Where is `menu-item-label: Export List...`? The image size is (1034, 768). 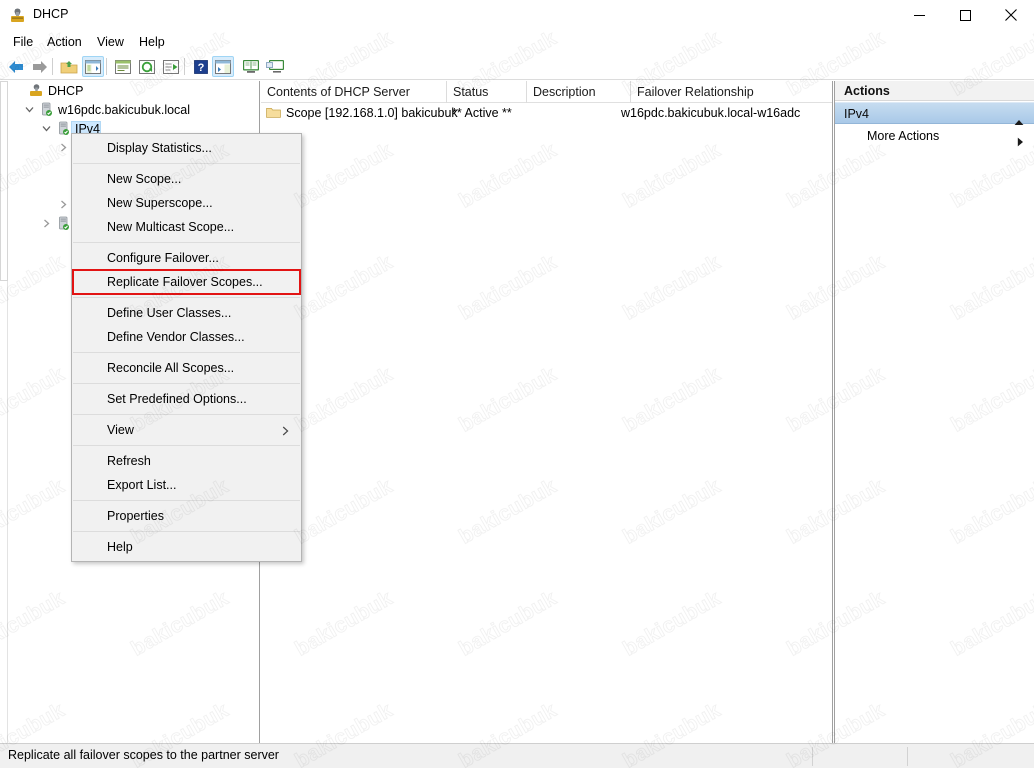 menu-item-label: Export List... is located at coordinates (142, 485).